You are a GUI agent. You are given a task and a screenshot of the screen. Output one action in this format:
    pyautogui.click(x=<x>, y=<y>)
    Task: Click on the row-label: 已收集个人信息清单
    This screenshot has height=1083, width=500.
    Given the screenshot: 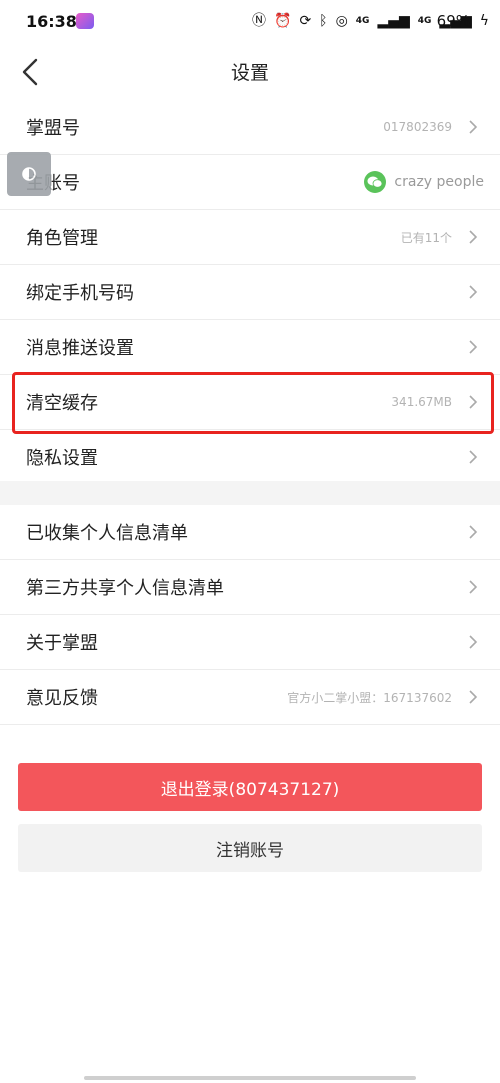 What is the action you would take?
    pyautogui.click(x=107, y=533)
    